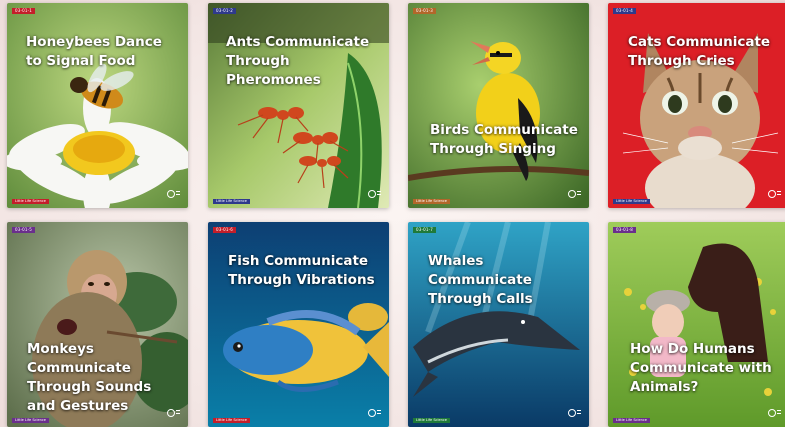 The image size is (785, 427). What do you see at coordinates (425, 230) in the screenshot?
I see `book-code-badge: 03-01-7` at bounding box center [425, 230].